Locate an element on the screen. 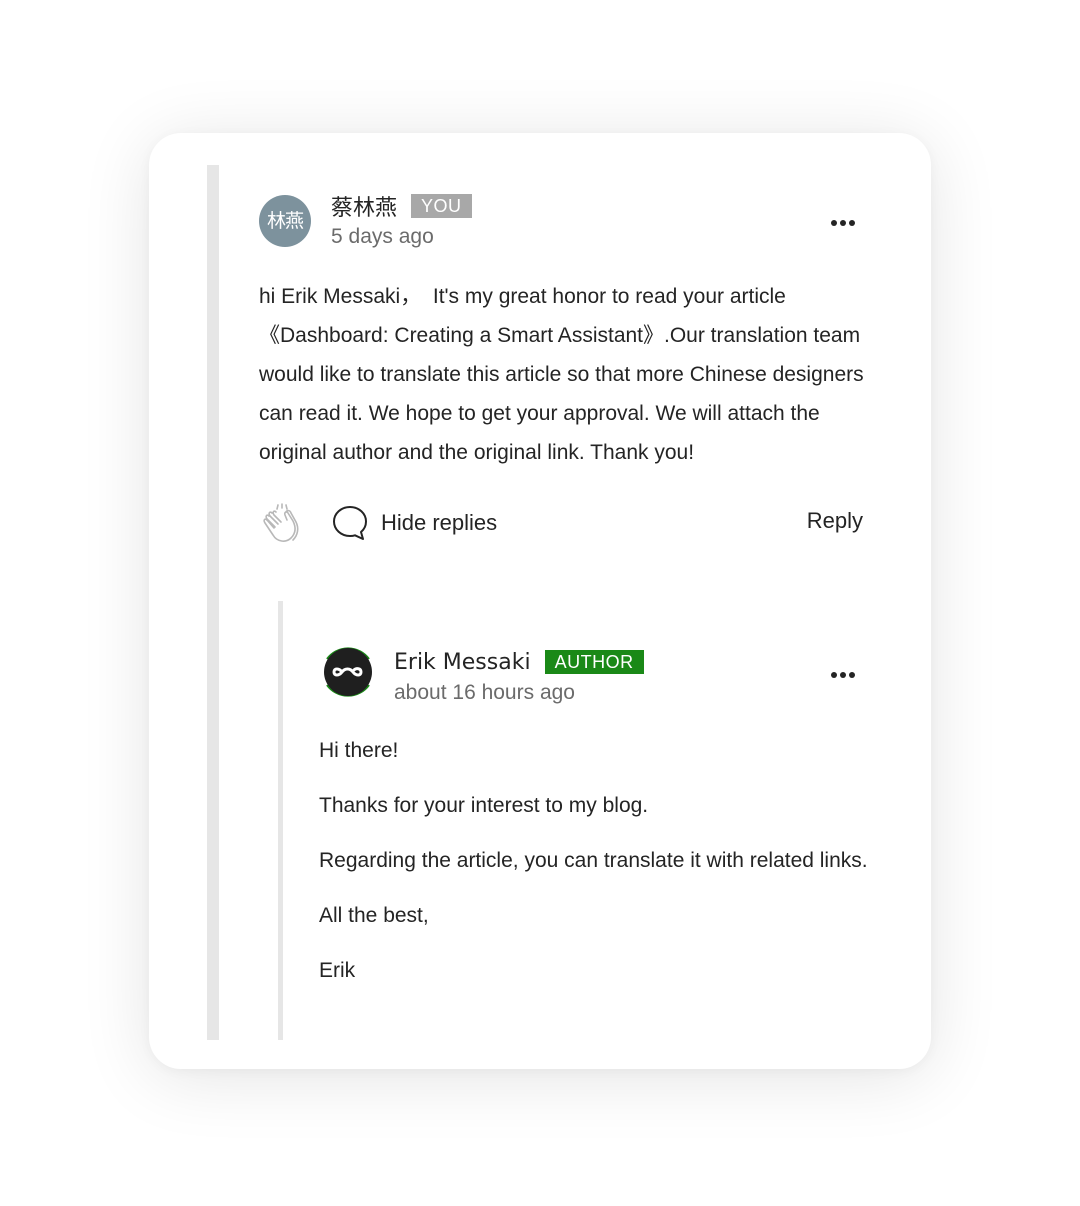  reply-meta: Erik Messaki AUTHOR about 16 hours ago is located at coordinates (519, 676).